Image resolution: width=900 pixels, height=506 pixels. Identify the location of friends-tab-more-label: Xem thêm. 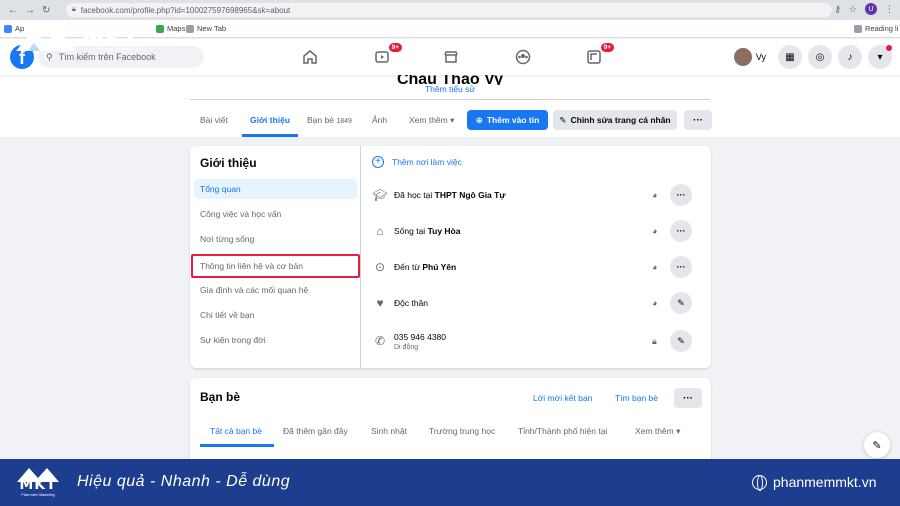
(654, 431).